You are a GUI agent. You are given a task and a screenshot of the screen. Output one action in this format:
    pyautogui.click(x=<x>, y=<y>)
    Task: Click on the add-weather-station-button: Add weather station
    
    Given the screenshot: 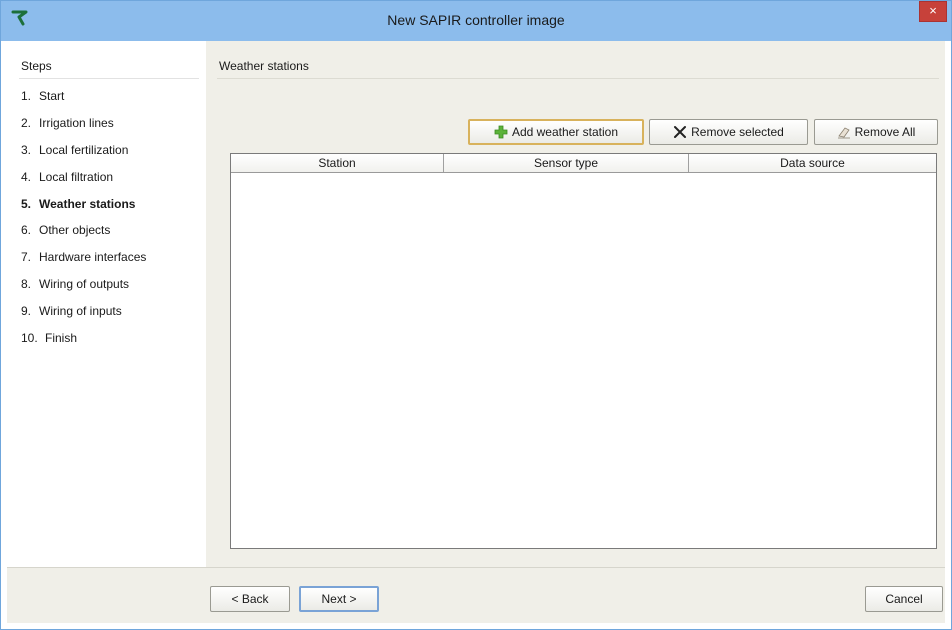 What is the action you would take?
    pyautogui.click(x=556, y=132)
    